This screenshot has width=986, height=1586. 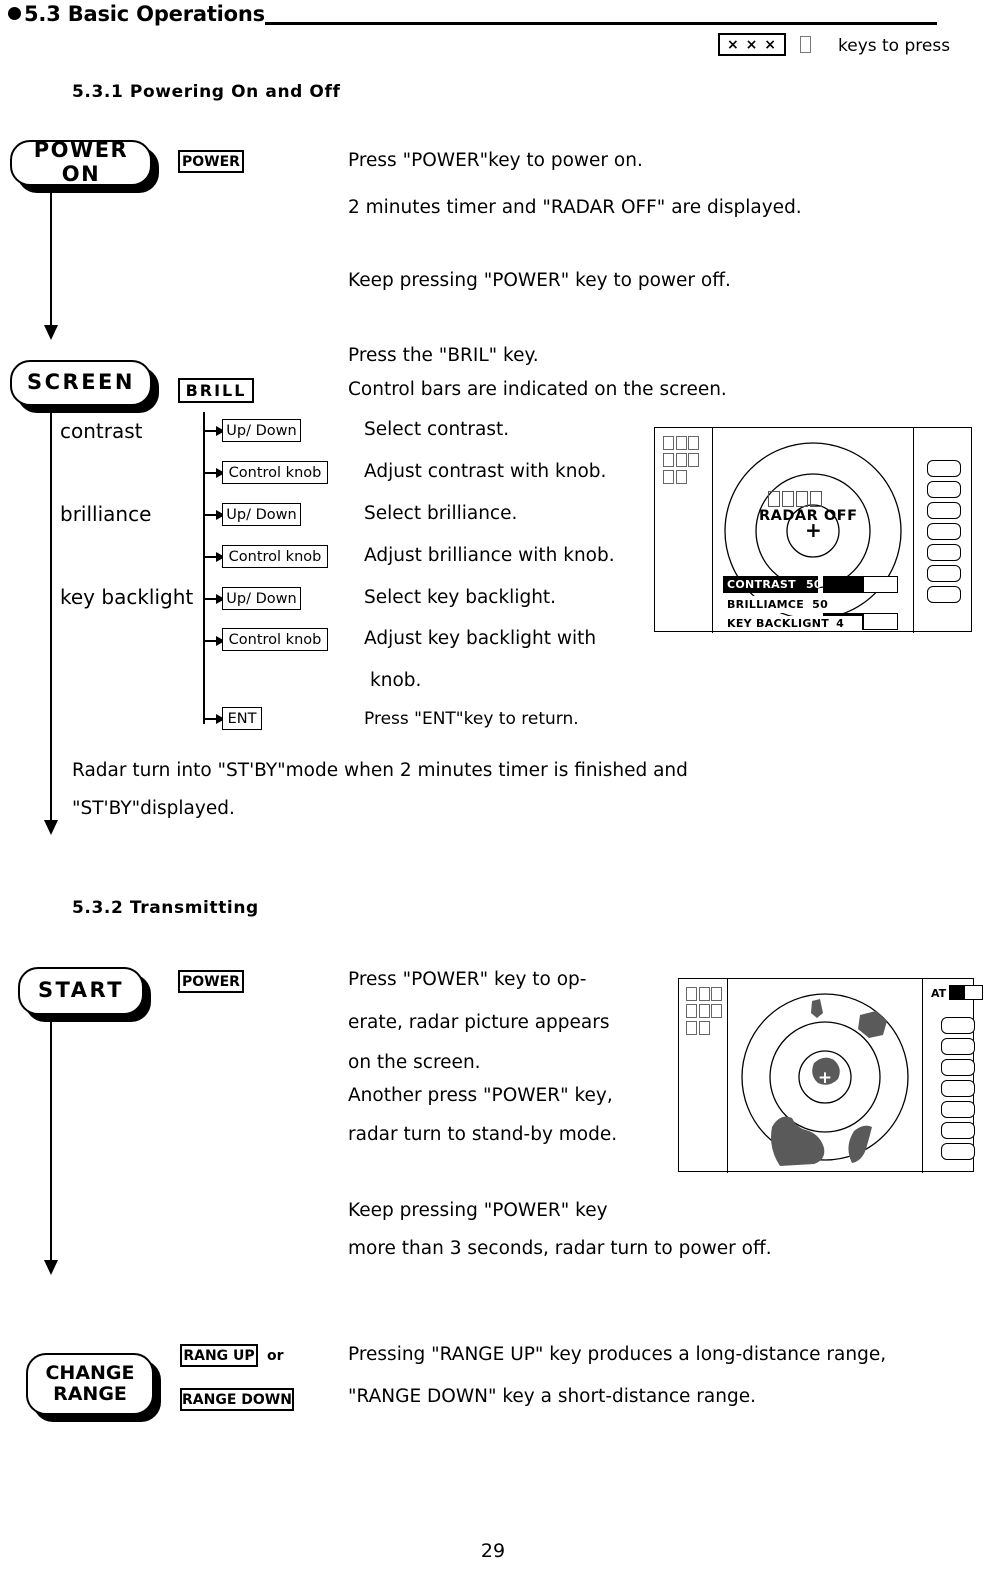 What do you see at coordinates (539, 280) in the screenshot?
I see `text-power-off-1: Keep pressing "POWER" key to power off.` at bounding box center [539, 280].